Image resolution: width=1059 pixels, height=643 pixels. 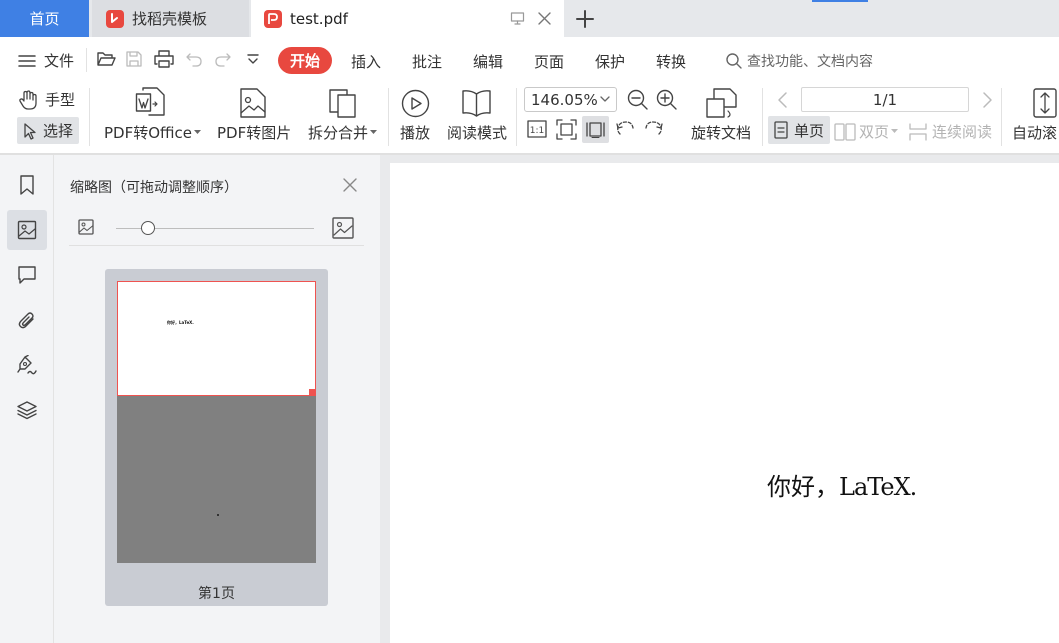 I want to click on search-icon, so click(x=734, y=61).